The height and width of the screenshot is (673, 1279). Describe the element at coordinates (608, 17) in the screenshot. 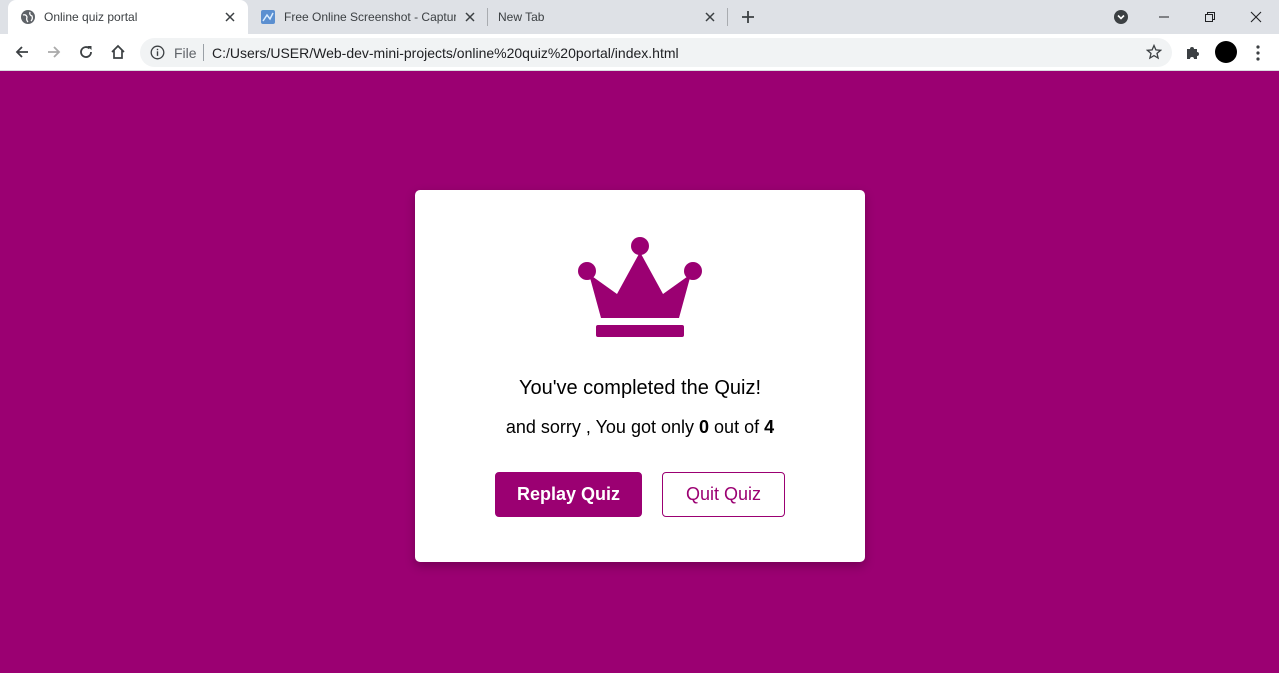

I see `tab-new-tab: New Tab` at that location.